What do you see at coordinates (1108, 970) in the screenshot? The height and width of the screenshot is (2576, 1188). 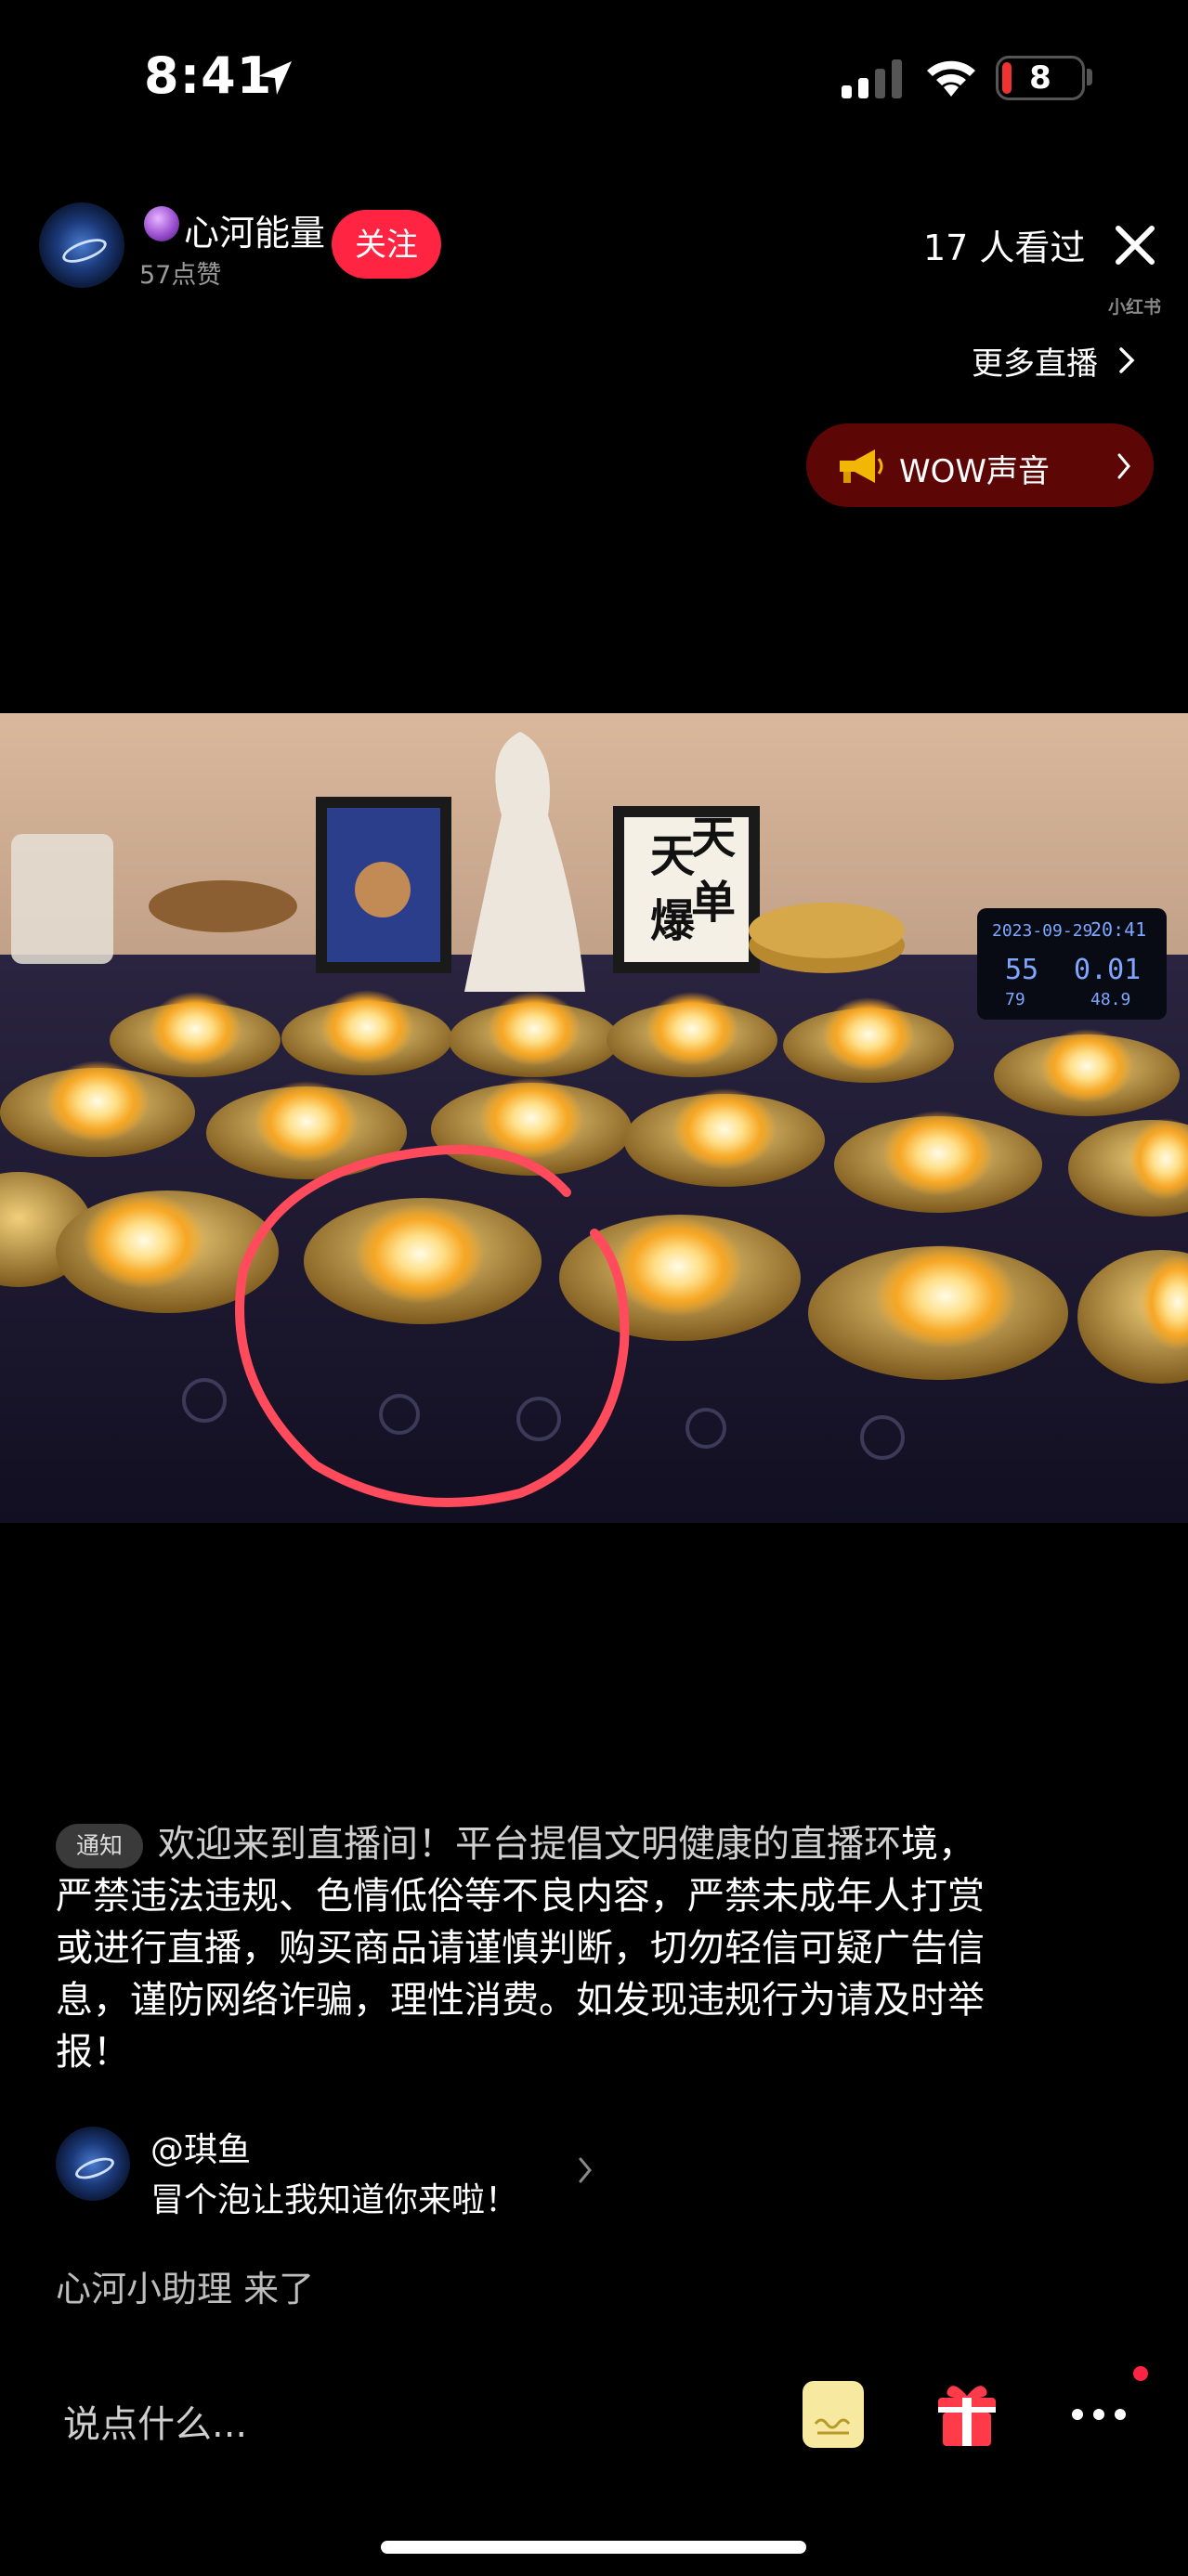 I see `clock-value: 0.01` at bounding box center [1108, 970].